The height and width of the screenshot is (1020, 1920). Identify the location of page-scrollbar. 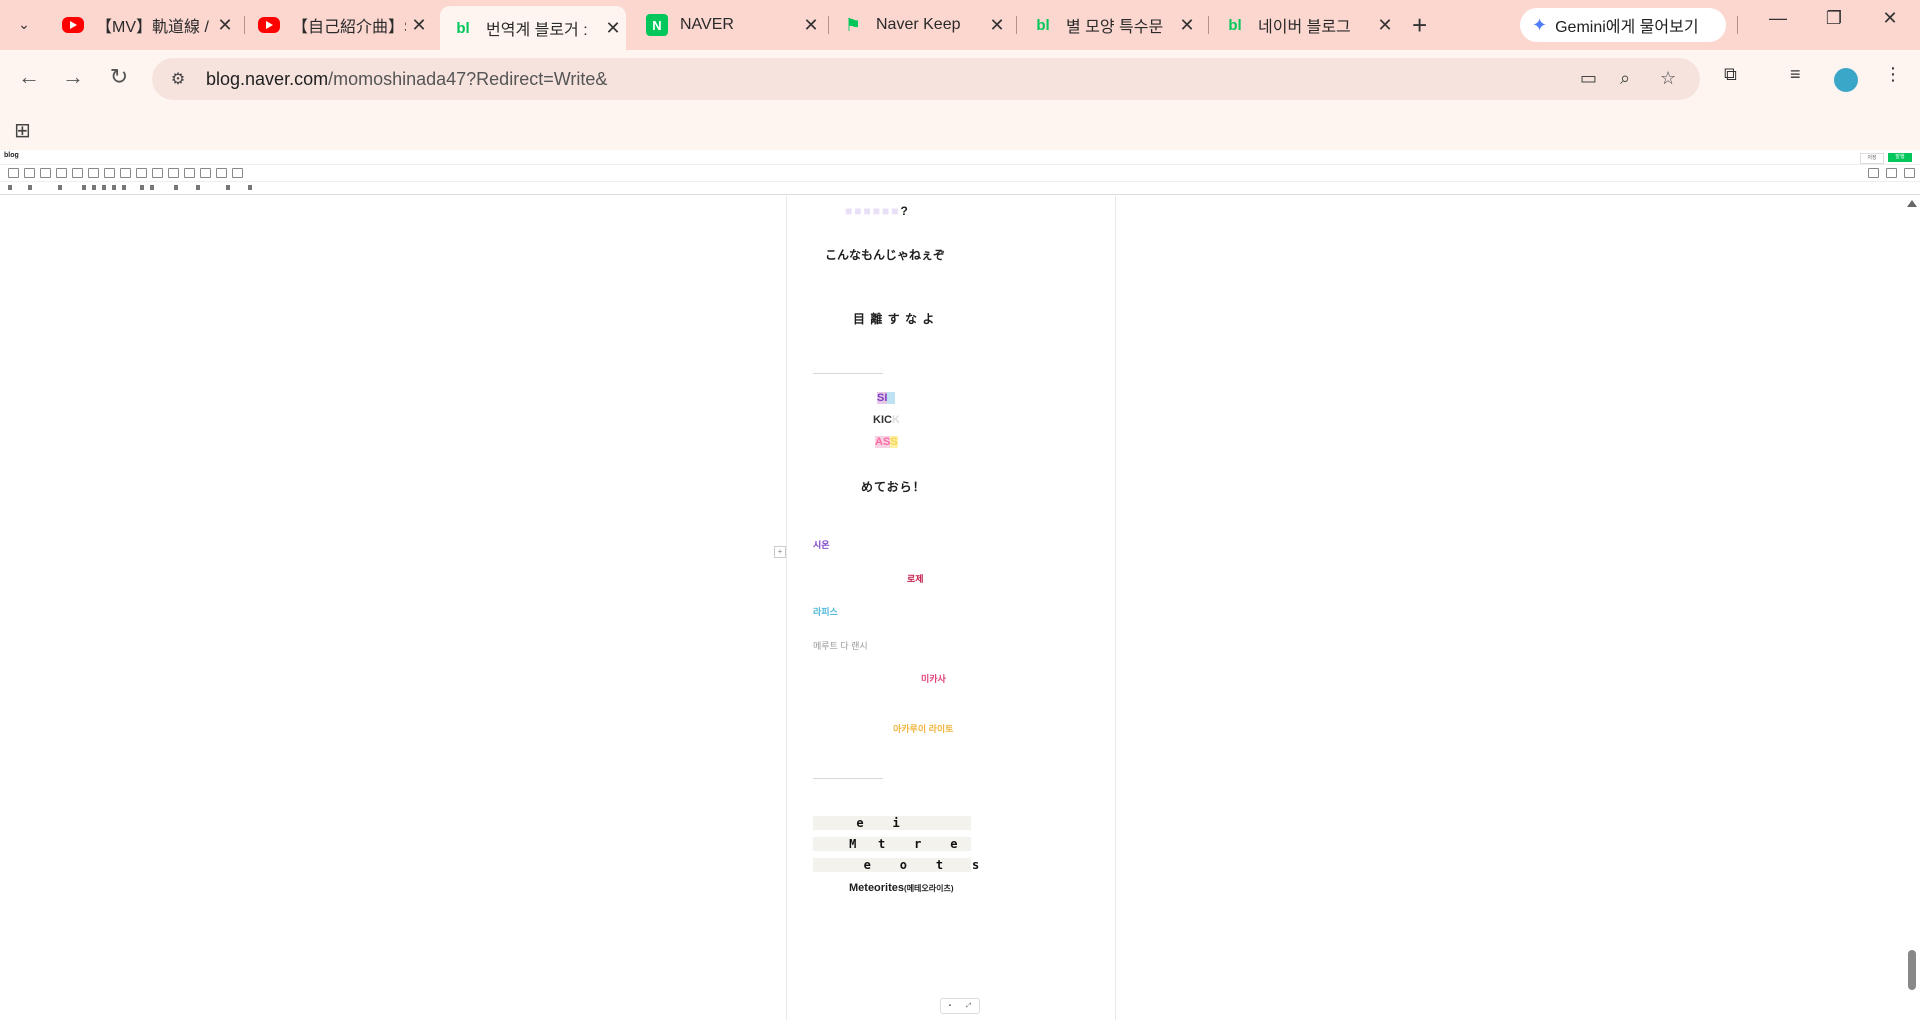
(1912, 608).